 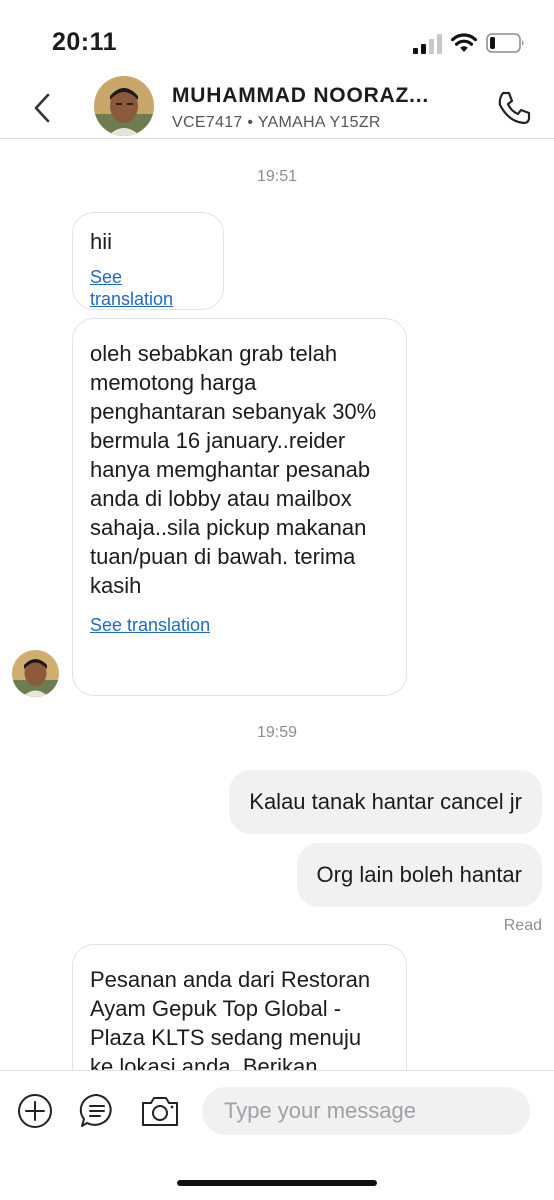 I want to click on status-time: 20:11, so click(x=85, y=42).